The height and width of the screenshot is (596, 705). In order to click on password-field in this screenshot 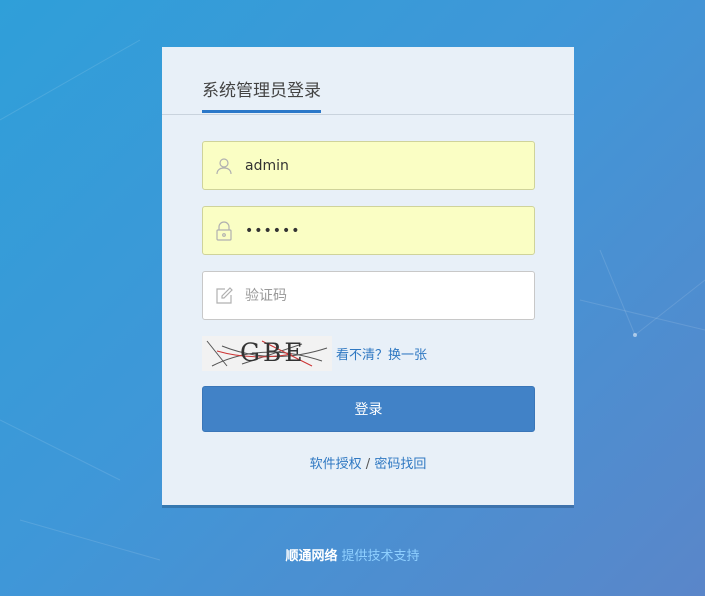, I will do `click(368, 230)`.